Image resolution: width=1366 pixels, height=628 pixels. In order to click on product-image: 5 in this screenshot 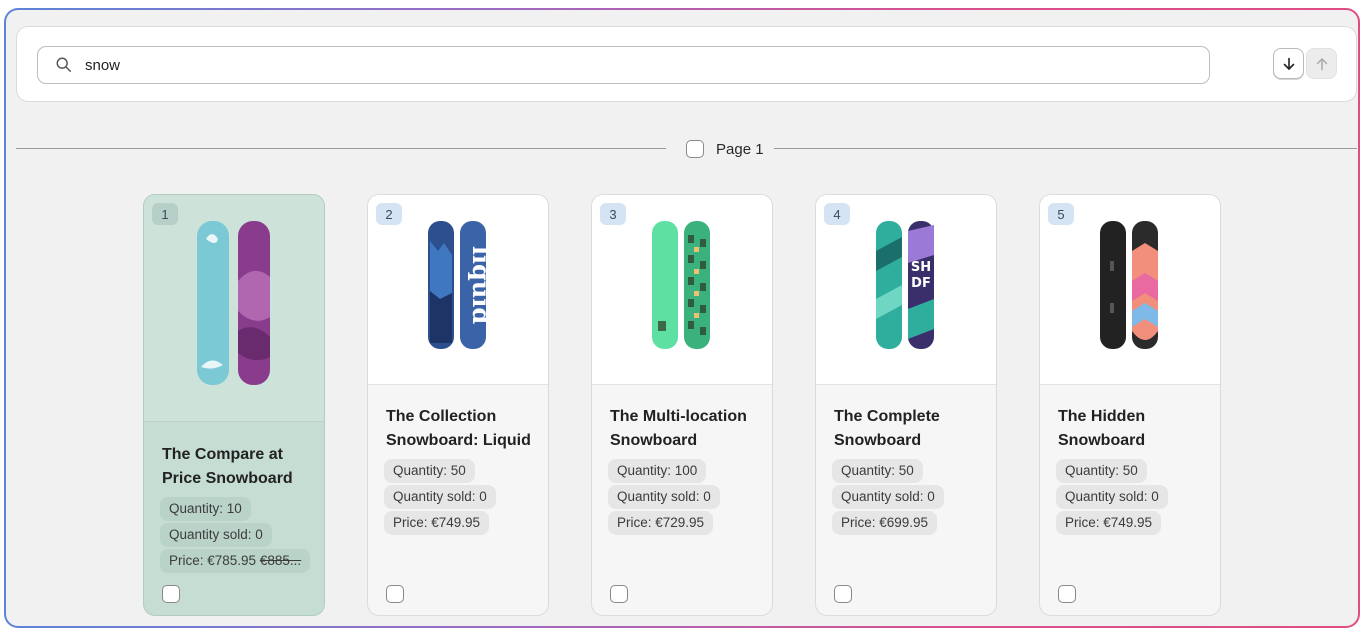, I will do `click(1130, 290)`.